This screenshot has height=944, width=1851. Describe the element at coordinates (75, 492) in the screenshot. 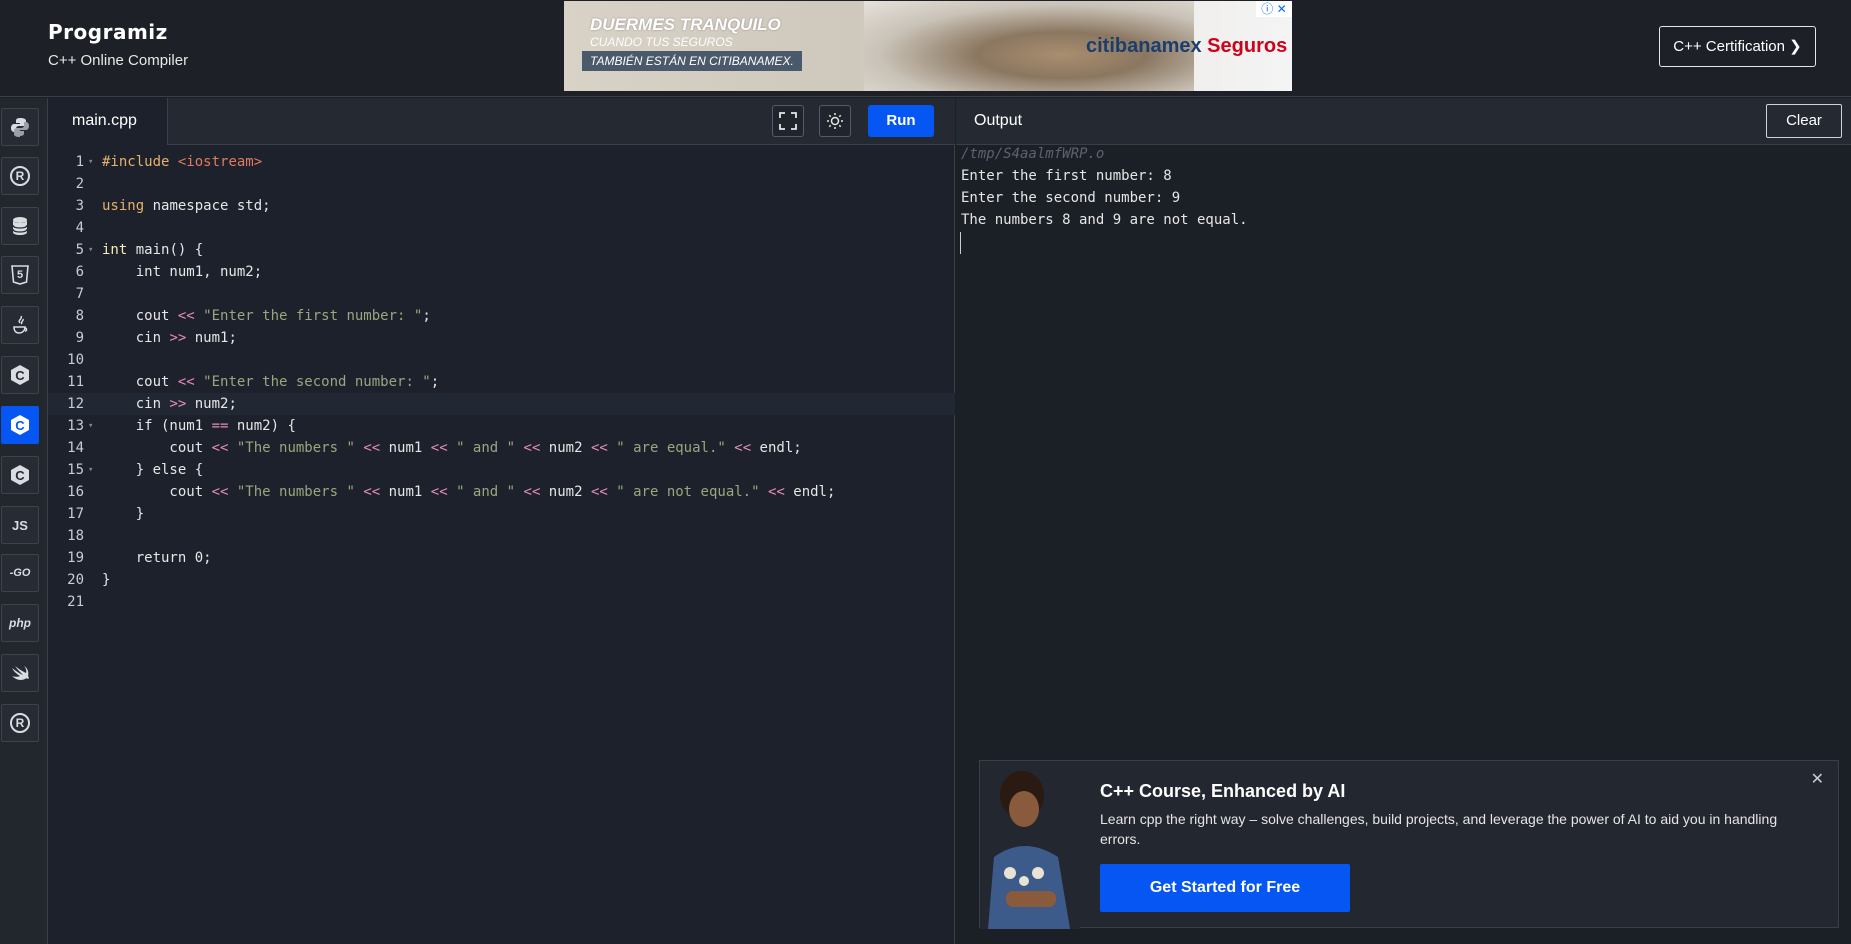

I see `line-number: 16` at that location.